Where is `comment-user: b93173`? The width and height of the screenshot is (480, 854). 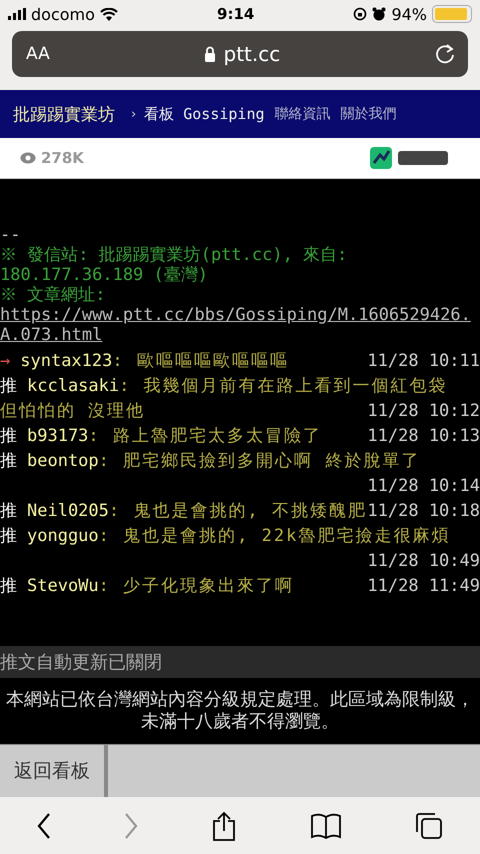 comment-user: b93173 is located at coordinates (57, 436).